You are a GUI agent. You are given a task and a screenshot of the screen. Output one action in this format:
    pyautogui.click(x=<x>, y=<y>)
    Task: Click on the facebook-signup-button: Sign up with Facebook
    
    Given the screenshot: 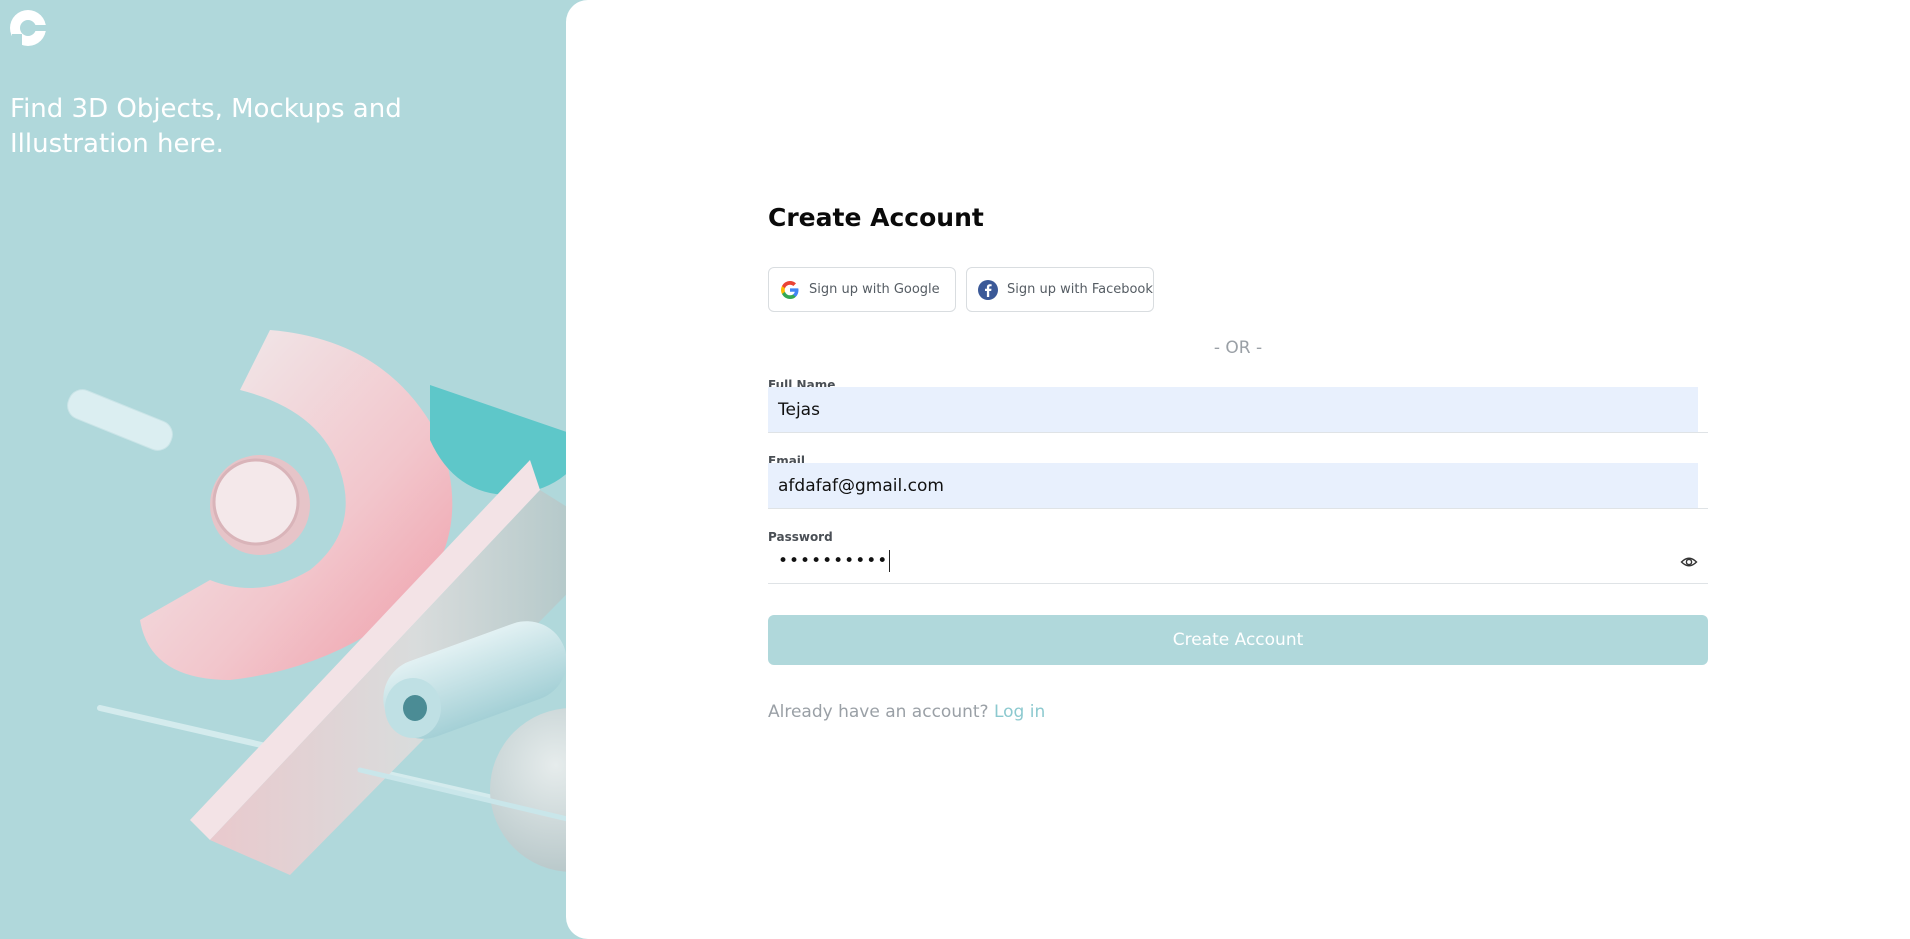 What is the action you would take?
    pyautogui.click(x=1060, y=289)
    